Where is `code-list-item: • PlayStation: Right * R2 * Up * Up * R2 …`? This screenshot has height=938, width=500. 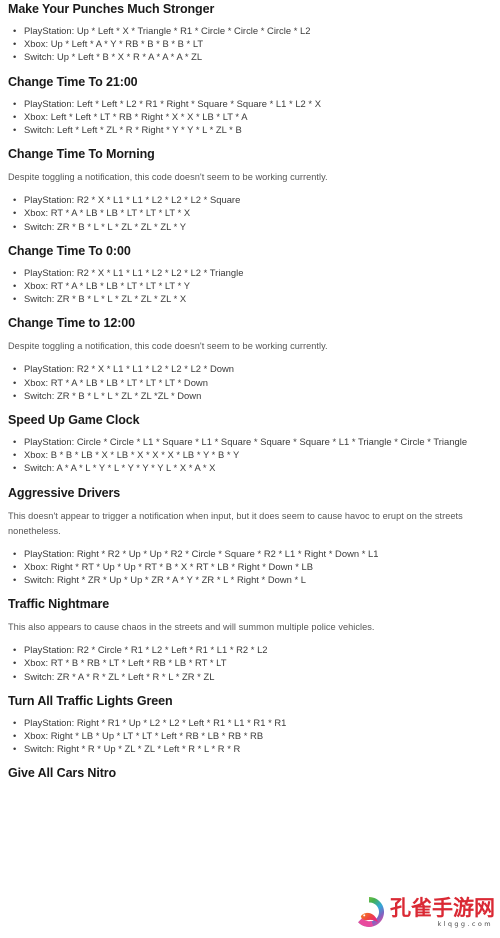 code-list-item: • PlayStation: Right * R2 * Up * Up * R2 … is located at coordinates (250, 553).